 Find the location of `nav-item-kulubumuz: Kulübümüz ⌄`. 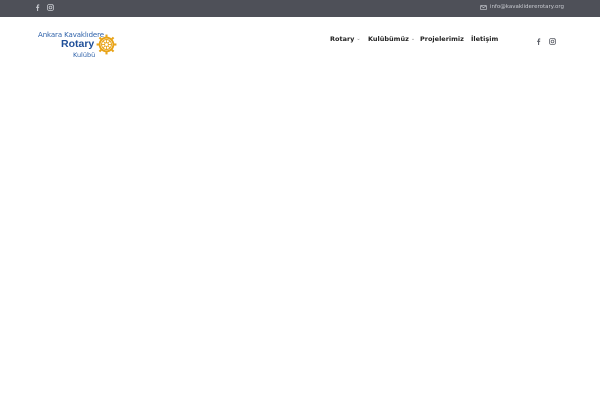

nav-item-kulubumuz: Kulübümüz ⌄ is located at coordinates (391, 39).